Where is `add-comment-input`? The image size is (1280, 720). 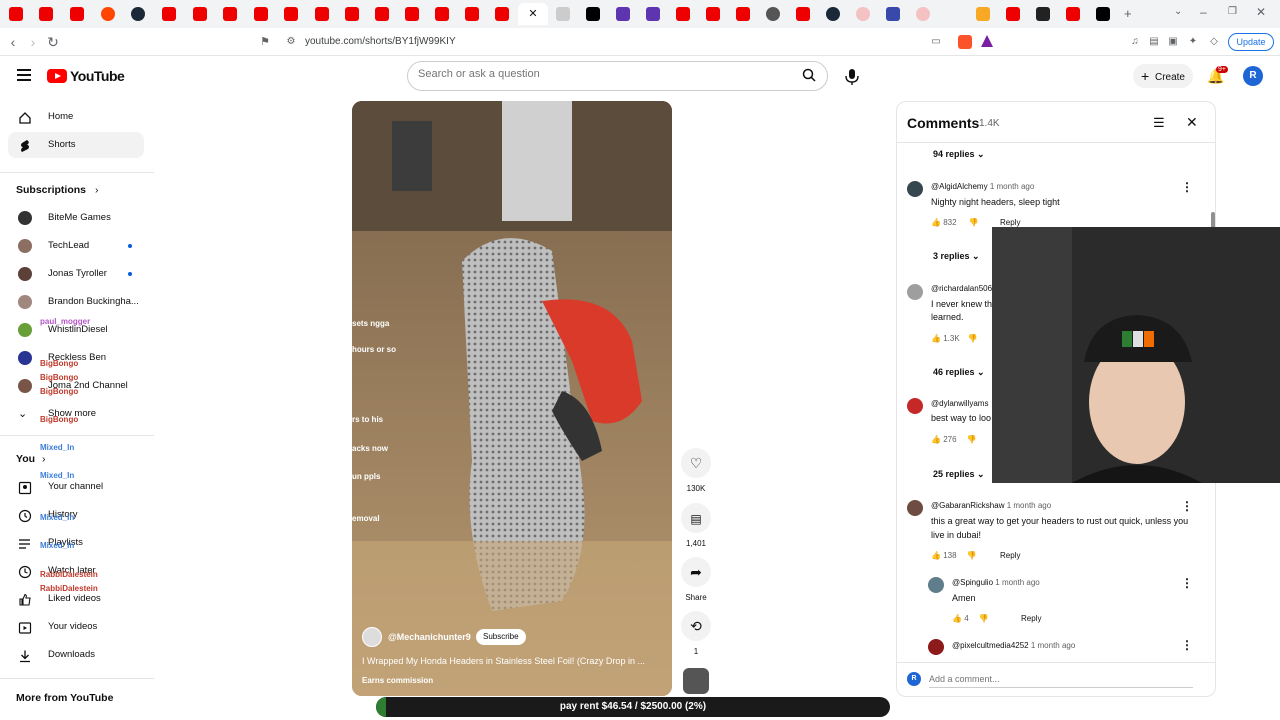 add-comment-input is located at coordinates (1061, 679).